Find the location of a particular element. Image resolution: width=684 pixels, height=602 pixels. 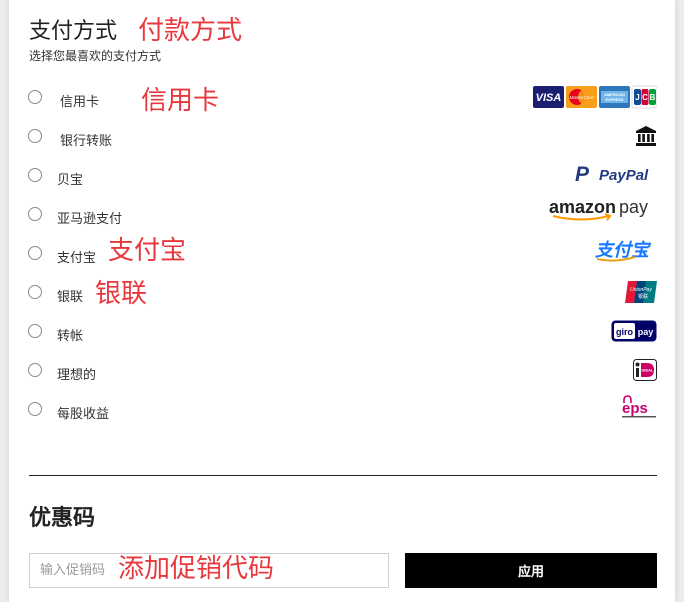

giropay-logo-text-giro: giro is located at coordinates (625, 332).